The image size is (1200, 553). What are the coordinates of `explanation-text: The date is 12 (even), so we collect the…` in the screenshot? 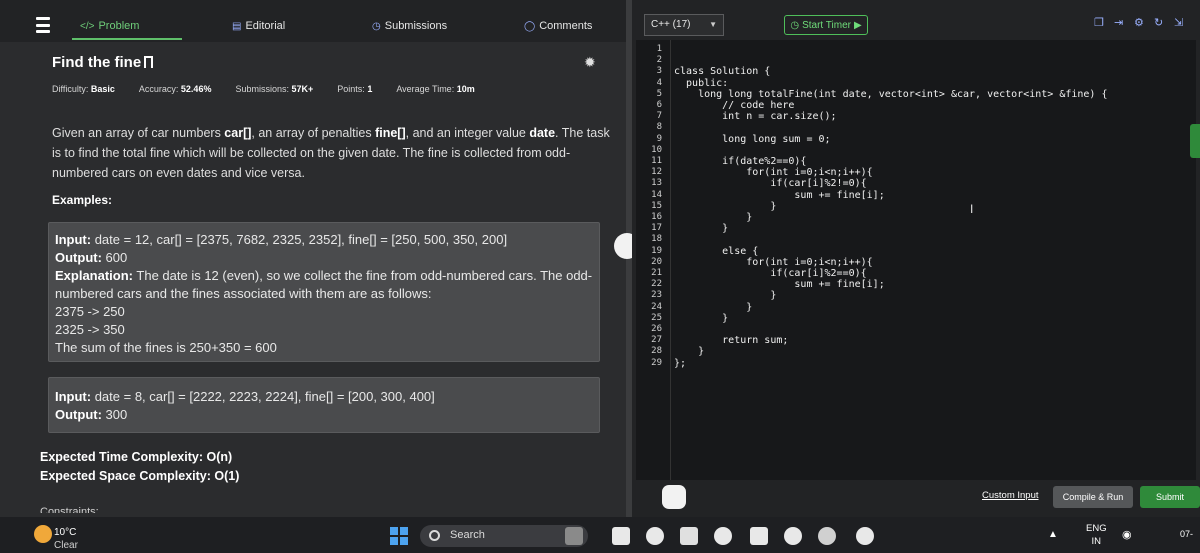 It's located at (324, 284).